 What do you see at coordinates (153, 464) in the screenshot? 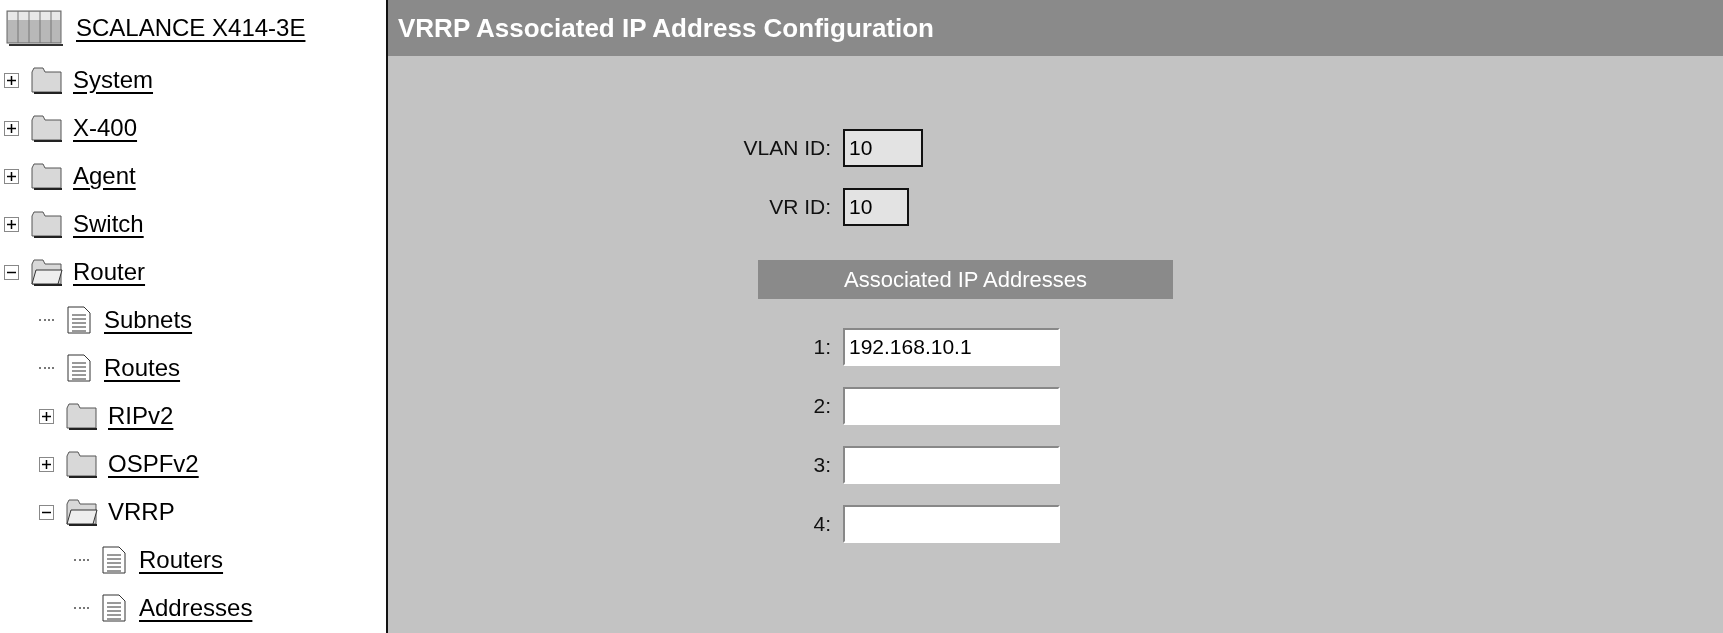
I see `tree-link: OSPFv2` at bounding box center [153, 464].